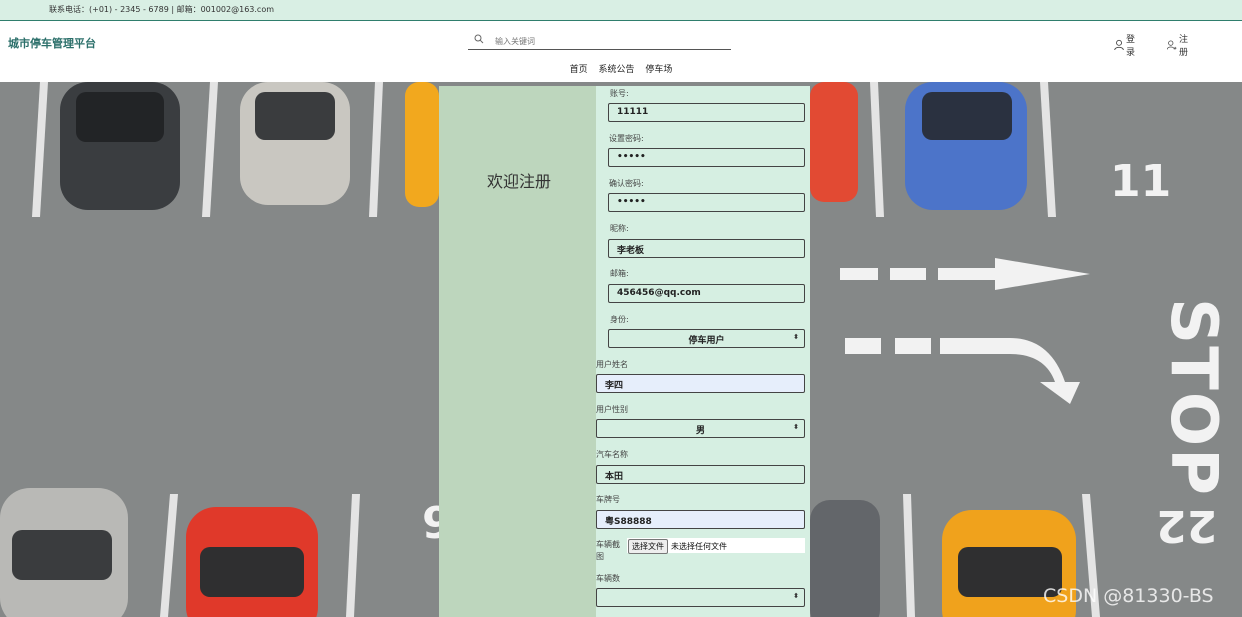 The height and width of the screenshot is (617, 1242). I want to click on car-count-select: ⬍, so click(700, 597).